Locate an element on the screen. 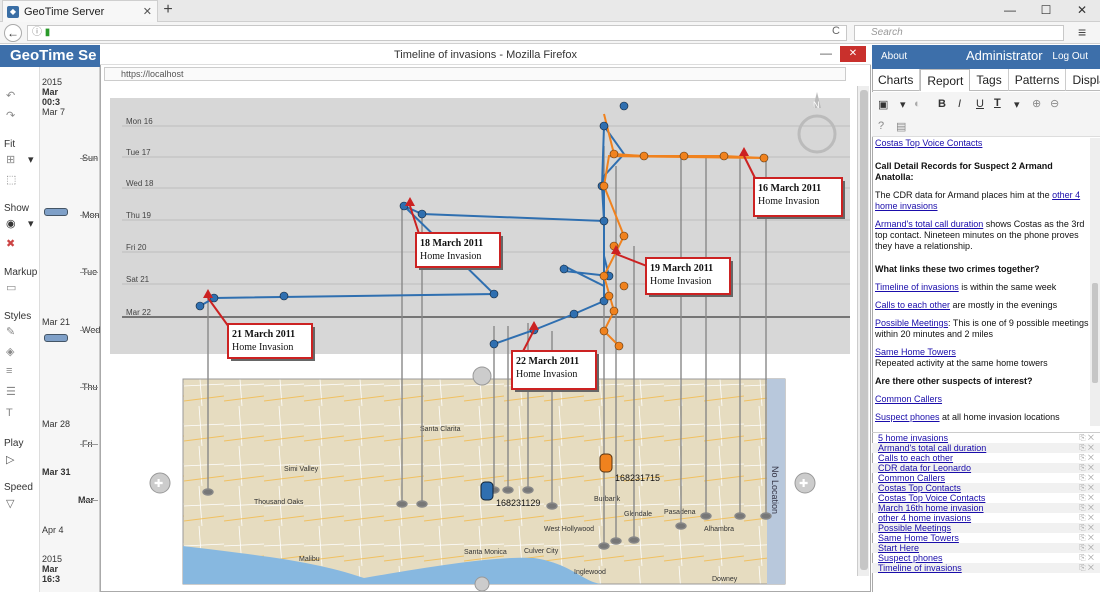  tab-display: Display is located at coordinates (1083, 80).